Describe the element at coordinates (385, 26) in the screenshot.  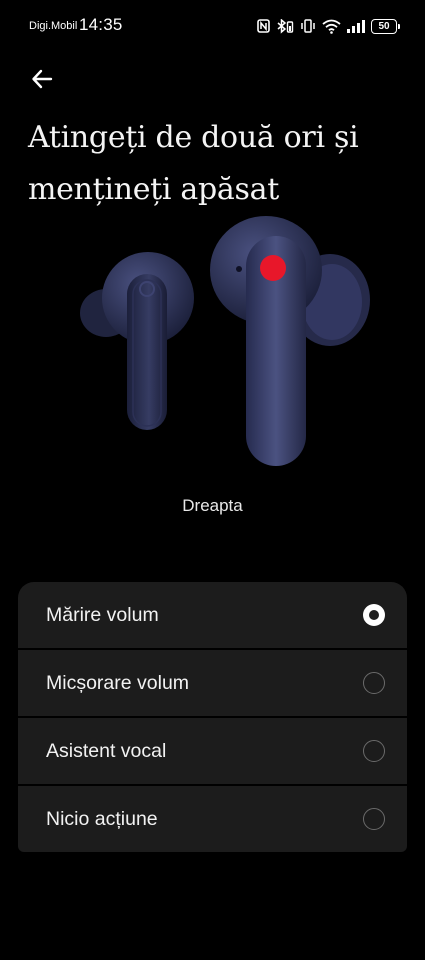
I see `battery-indicator: 50` at that location.